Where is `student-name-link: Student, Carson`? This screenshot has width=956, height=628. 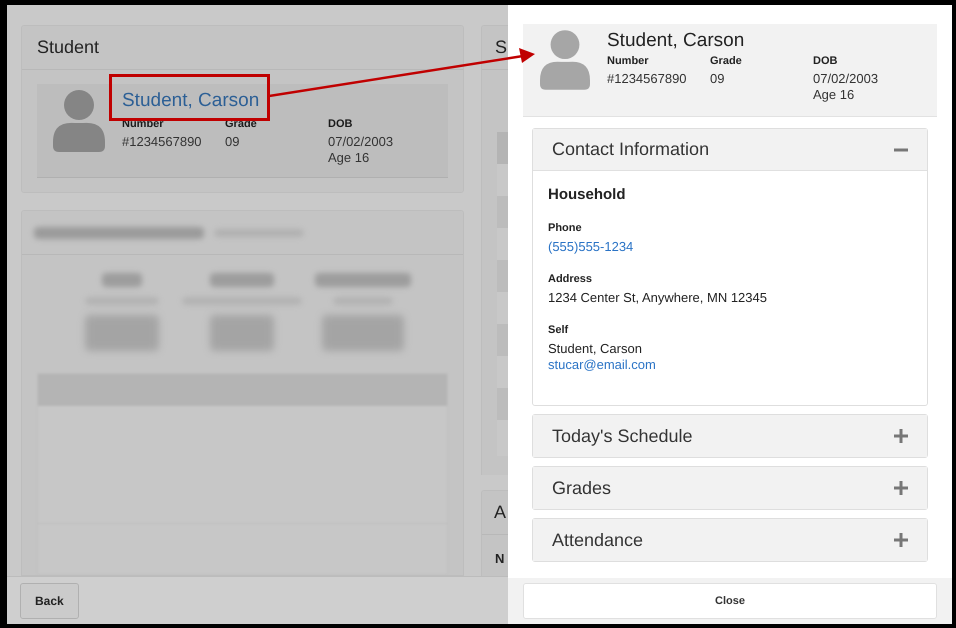 student-name-link: Student, Carson is located at coordinates (276, 101).